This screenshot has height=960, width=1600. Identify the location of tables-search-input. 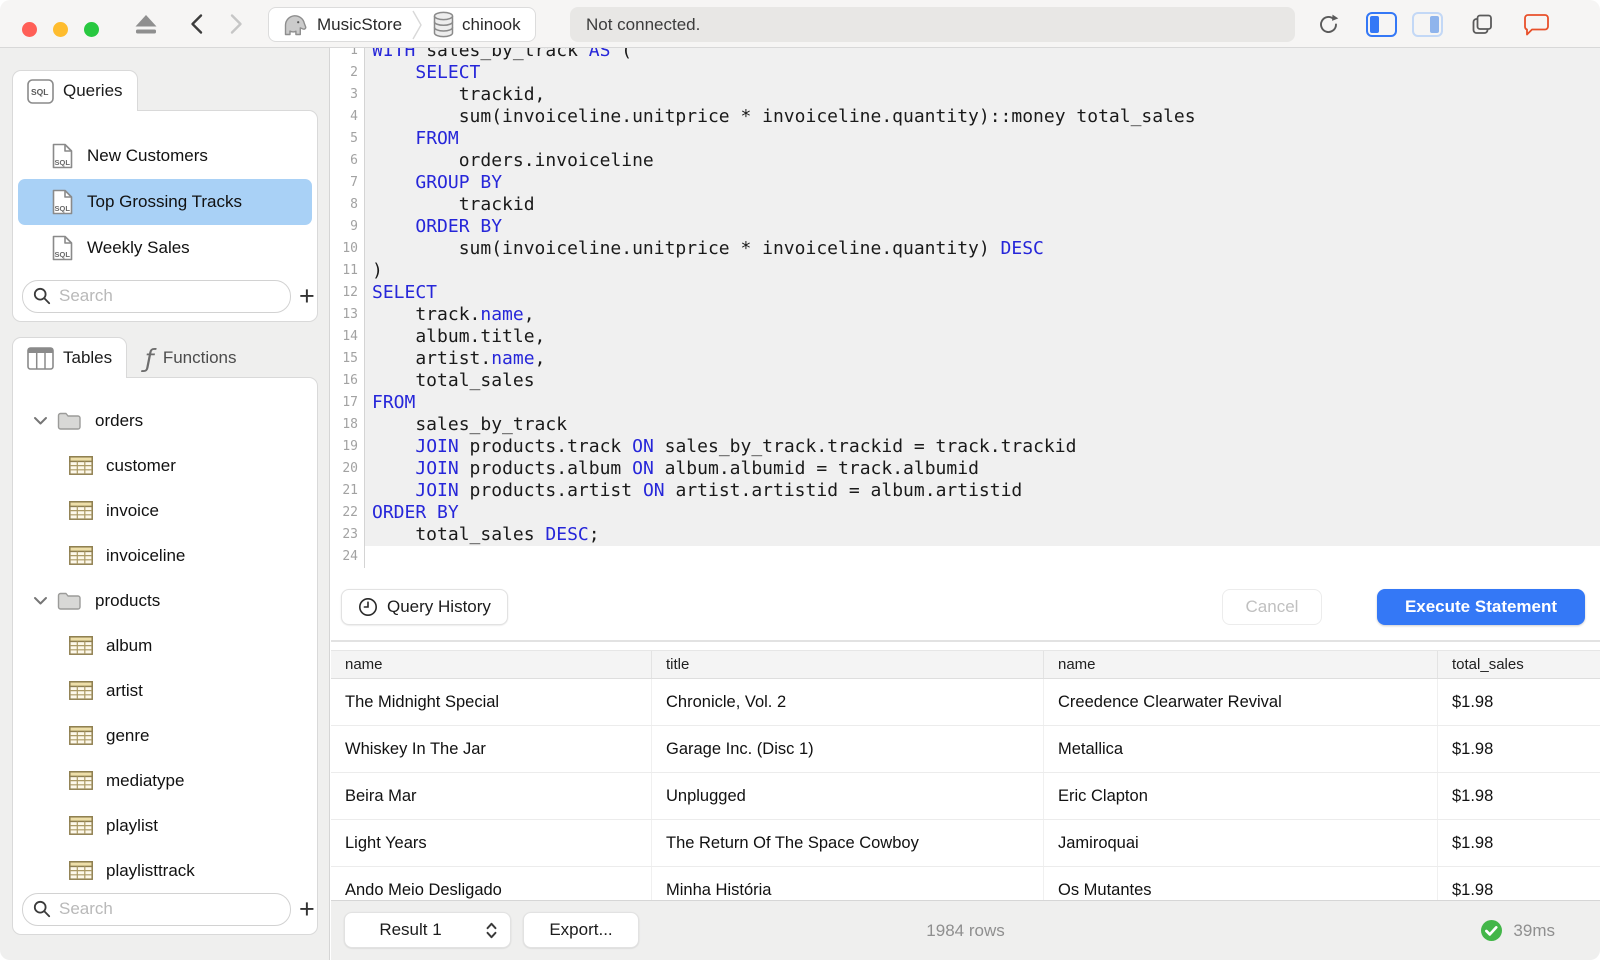
(169, 909).